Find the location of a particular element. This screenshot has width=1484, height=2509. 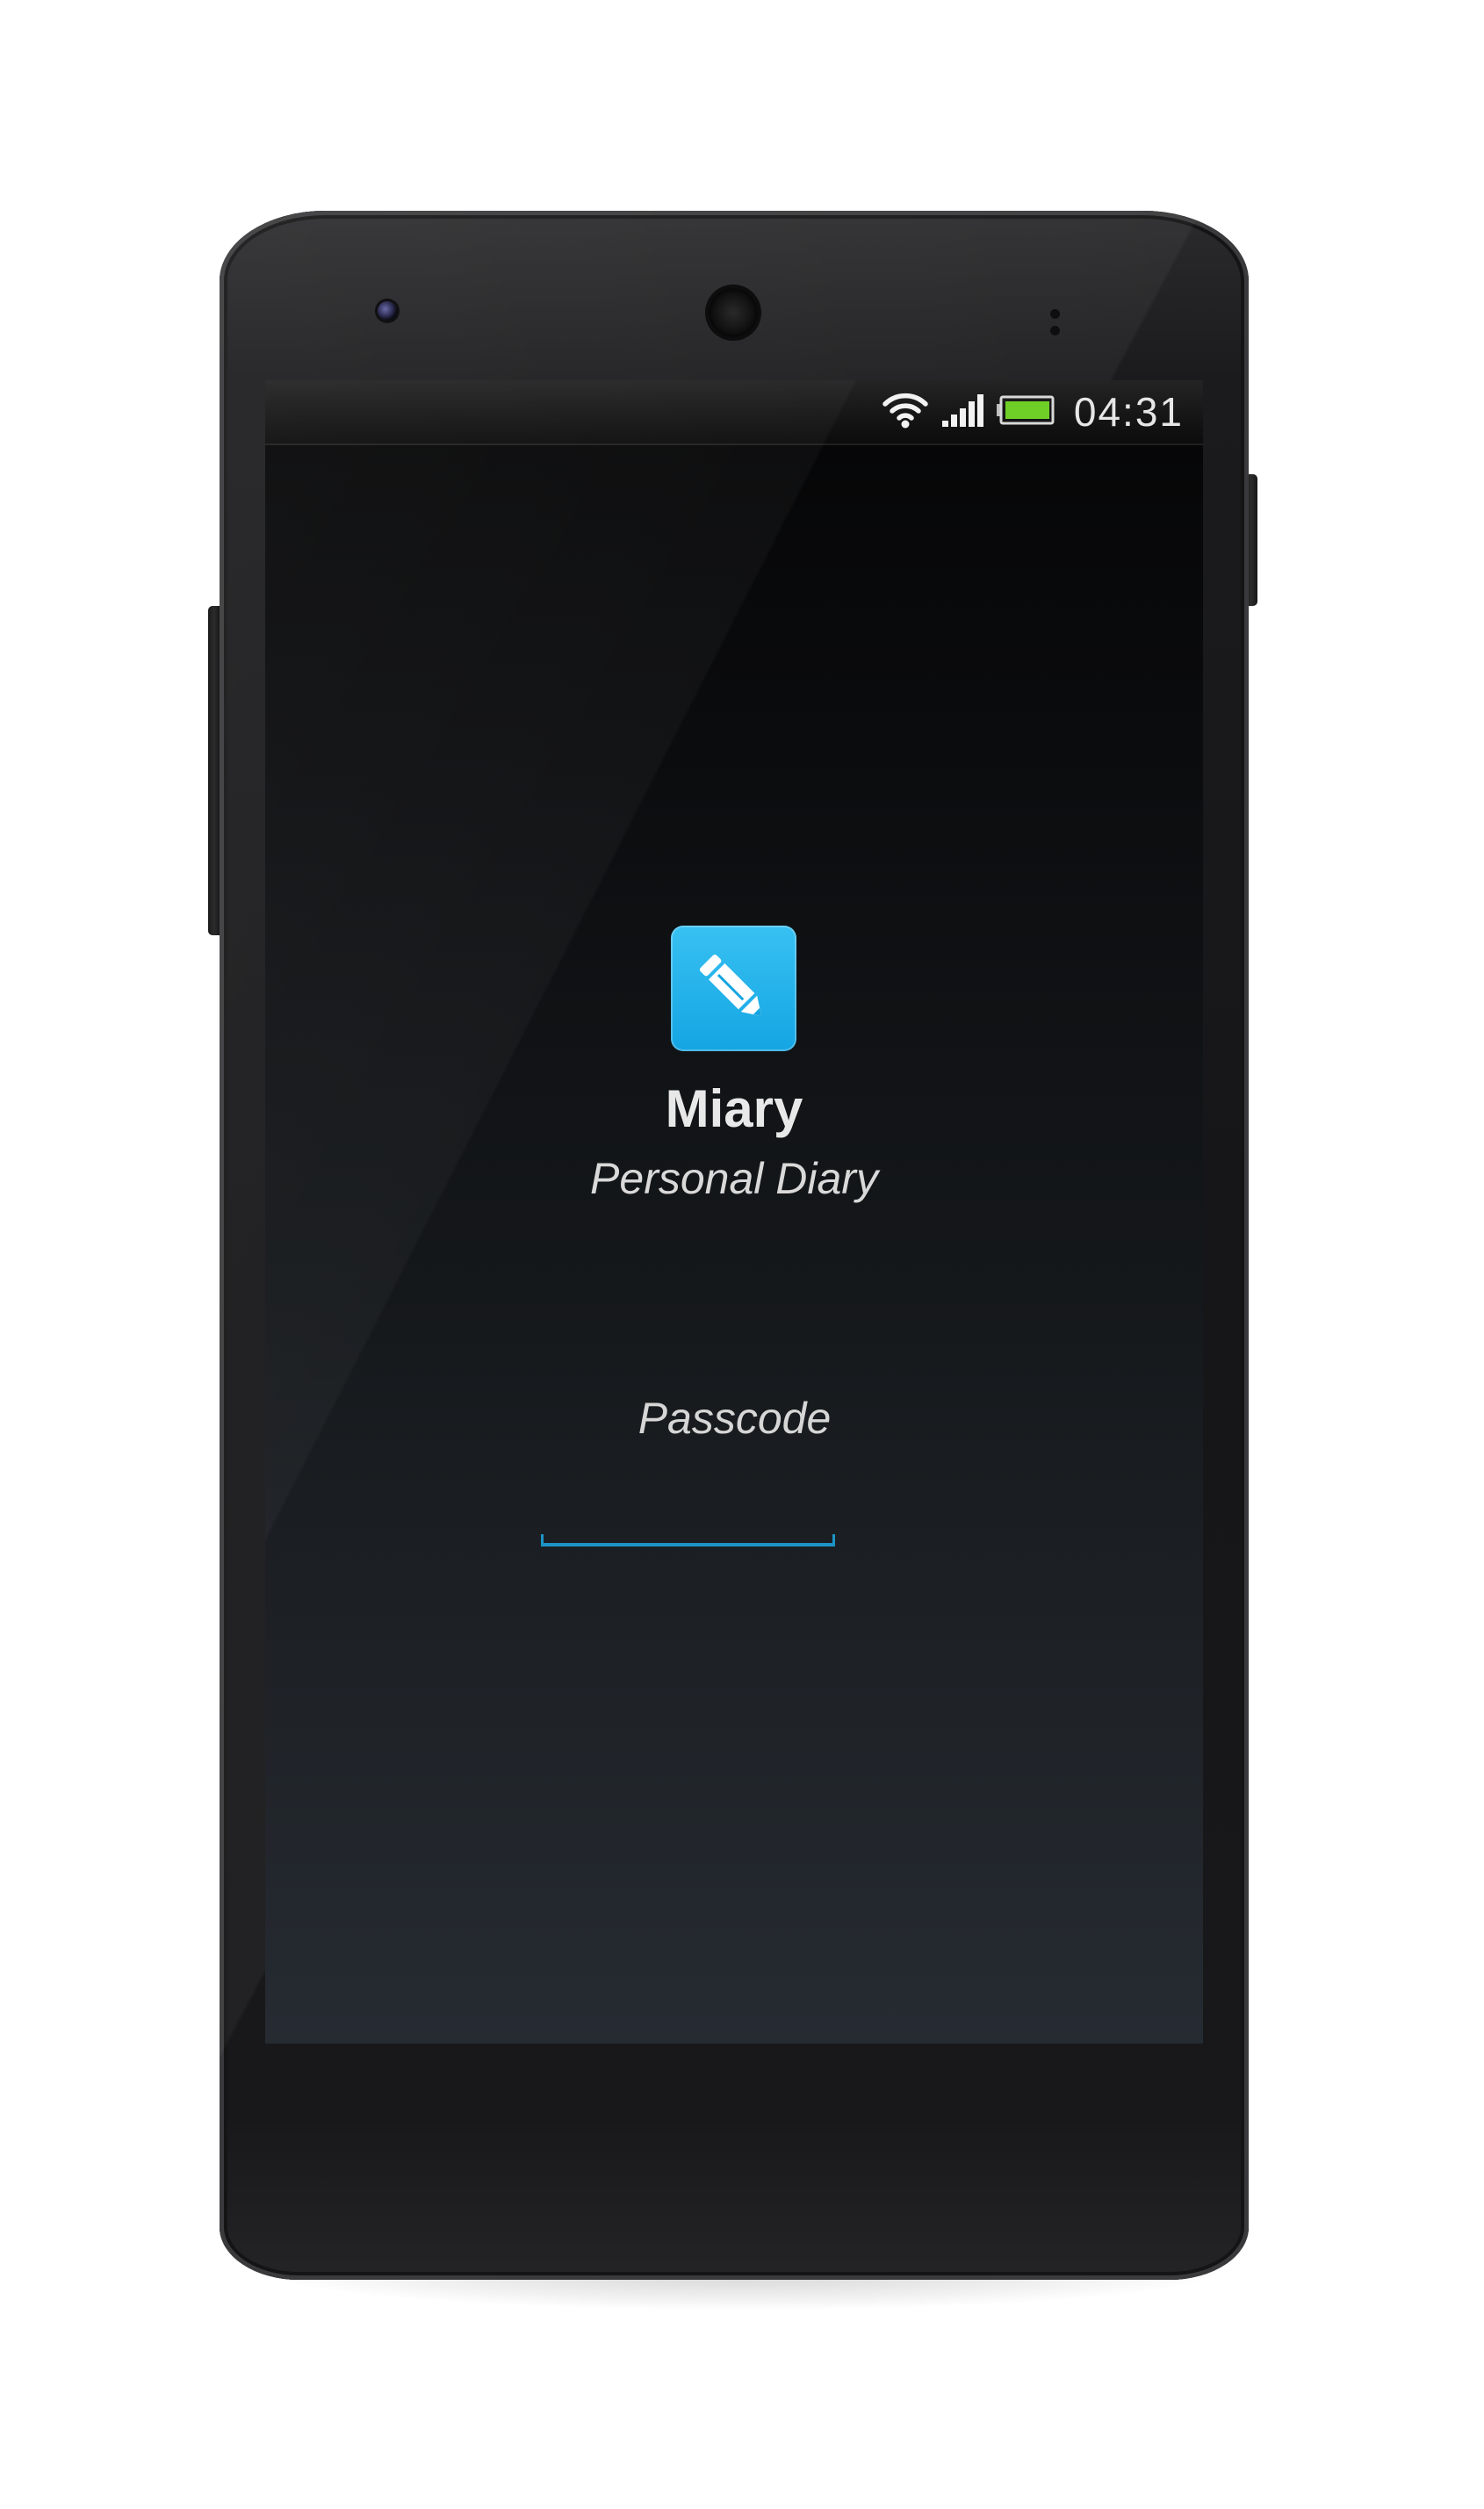

passcode-input is located at coordinates (734, 1418).